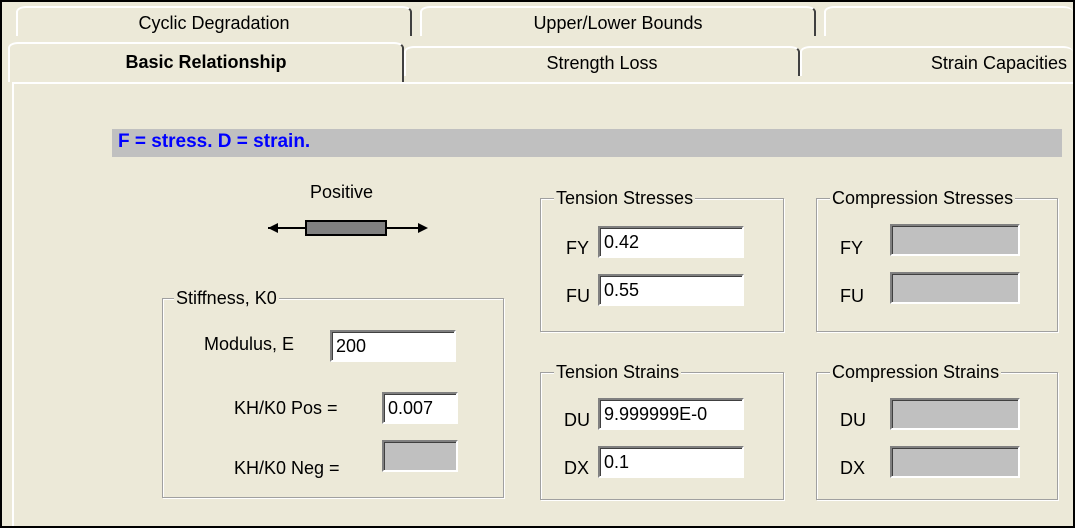  What do you see at coordinates (671, 242) in the screenshot?
I see `tension-fy-field: 0.42` at bounding box center [671, 242].